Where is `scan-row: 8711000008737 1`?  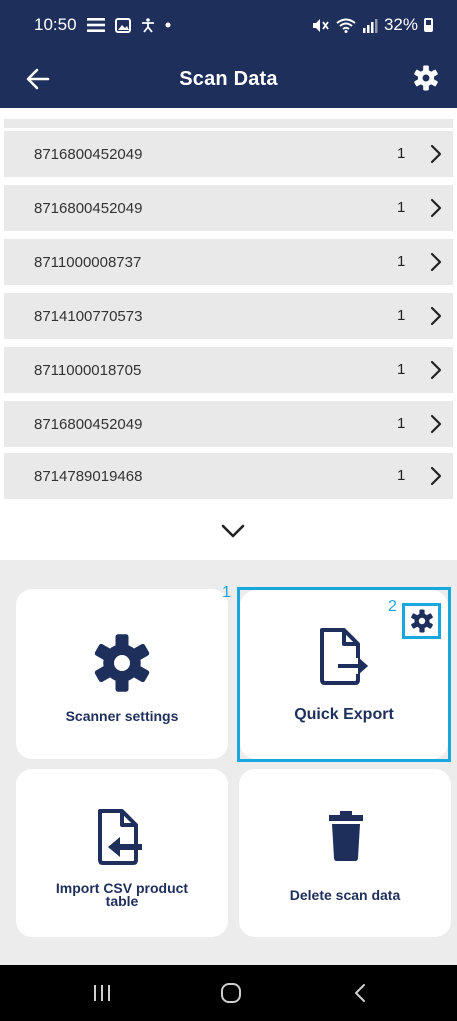
scan-row: 8711000008737 1 is located at coordinates (228, 262).